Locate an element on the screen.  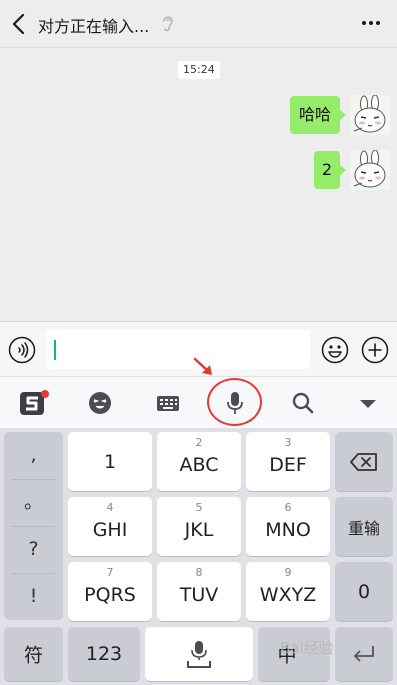
space-voice-key is located at coordinates (199, 654).